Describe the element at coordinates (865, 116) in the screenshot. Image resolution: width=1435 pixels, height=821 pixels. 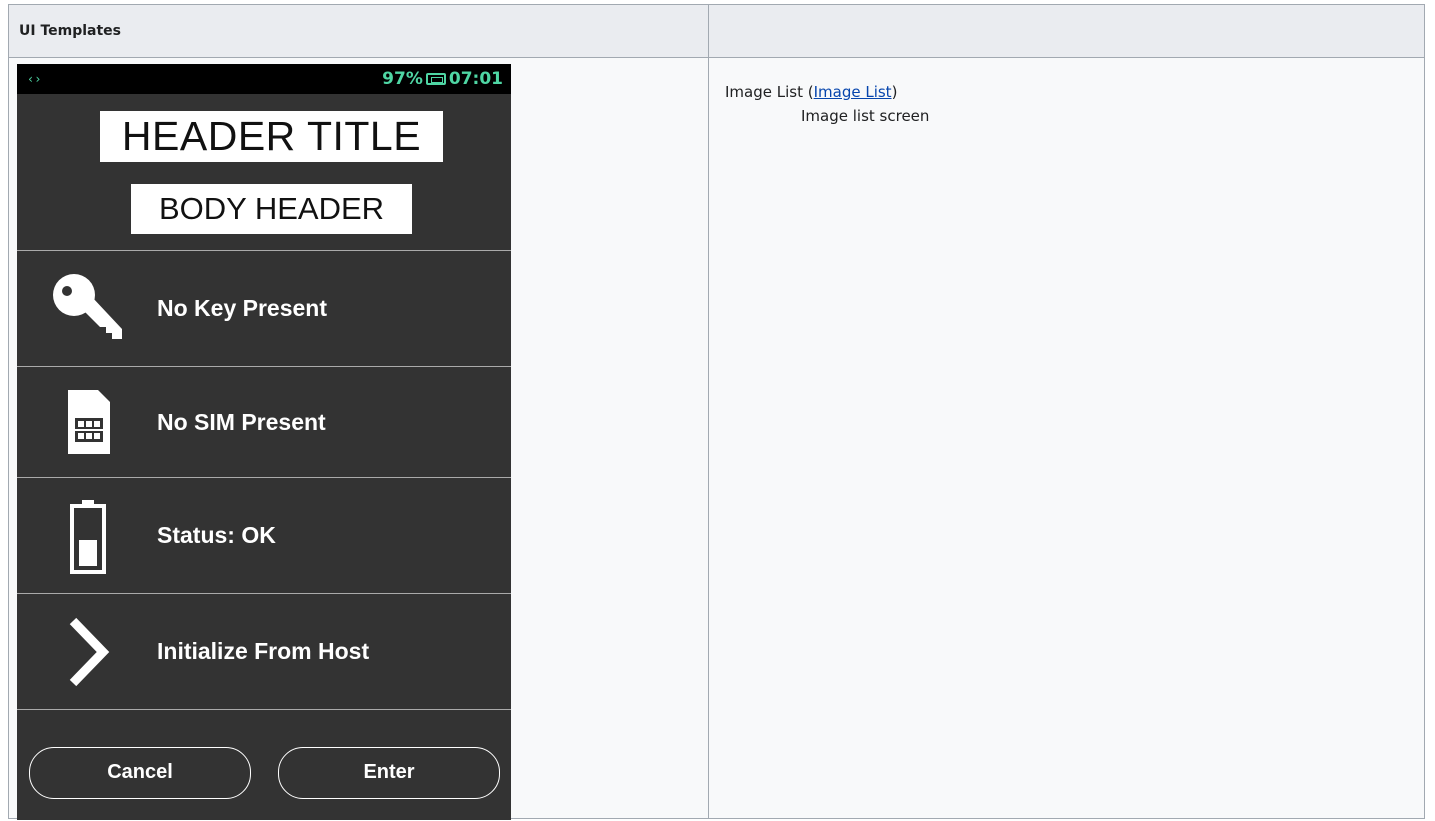
I see `template-detail: Image list screen` at that location.